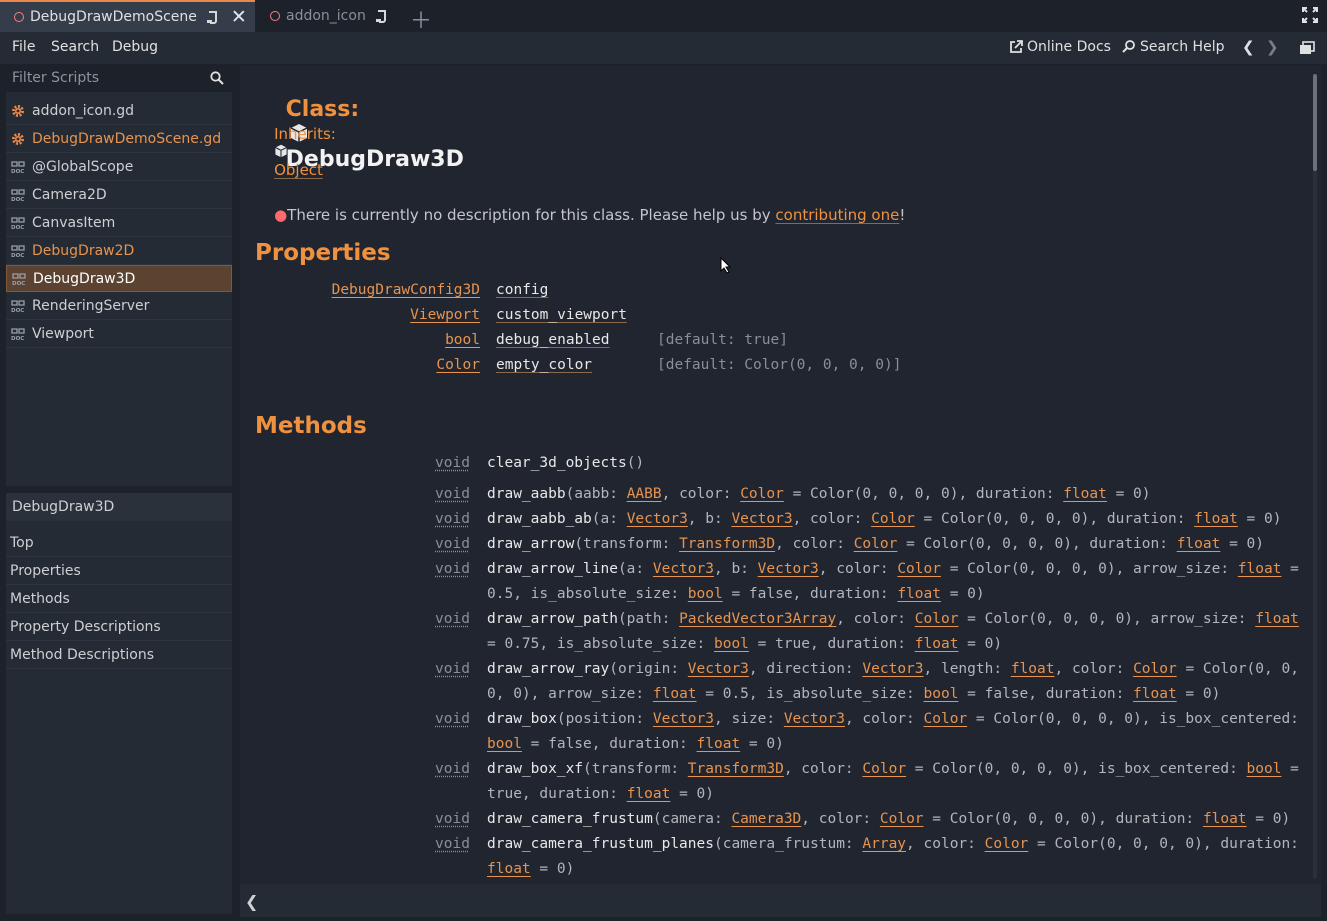  Describe the element at coordinates (1315, 476) in the screenshot. I see `scrollbar-track` at that location.